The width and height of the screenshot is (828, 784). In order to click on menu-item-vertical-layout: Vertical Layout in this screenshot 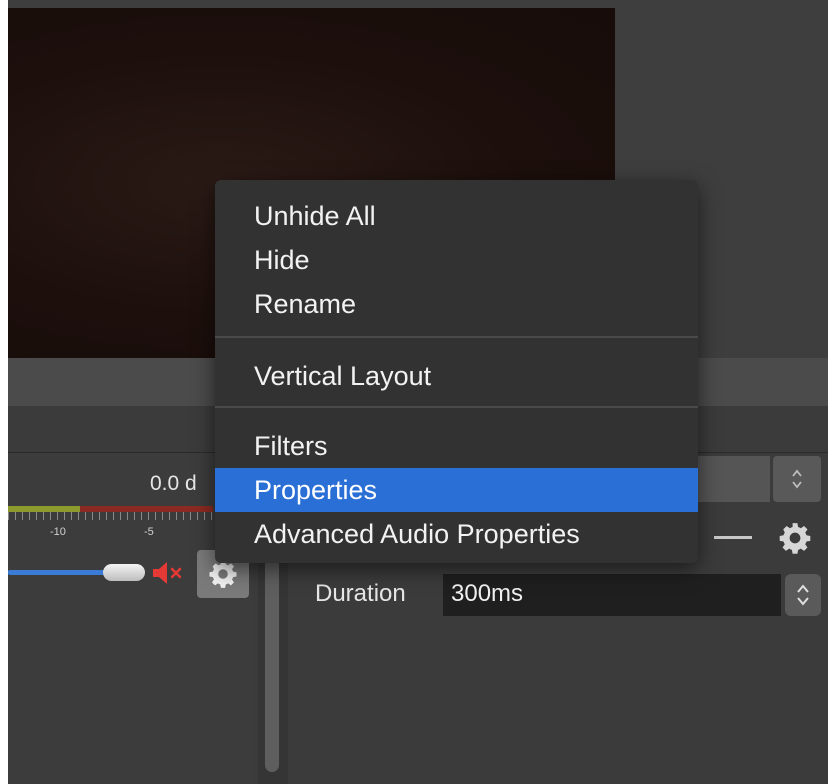, I will do `click(456, 376)`.